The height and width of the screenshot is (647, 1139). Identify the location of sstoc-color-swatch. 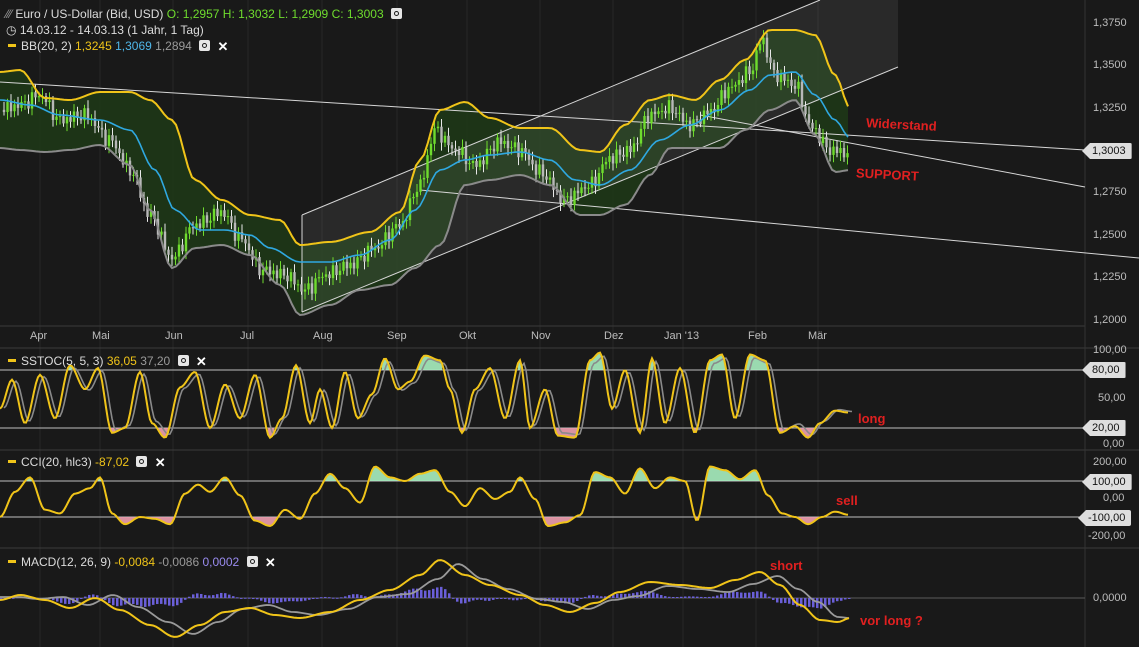
(12, 360).